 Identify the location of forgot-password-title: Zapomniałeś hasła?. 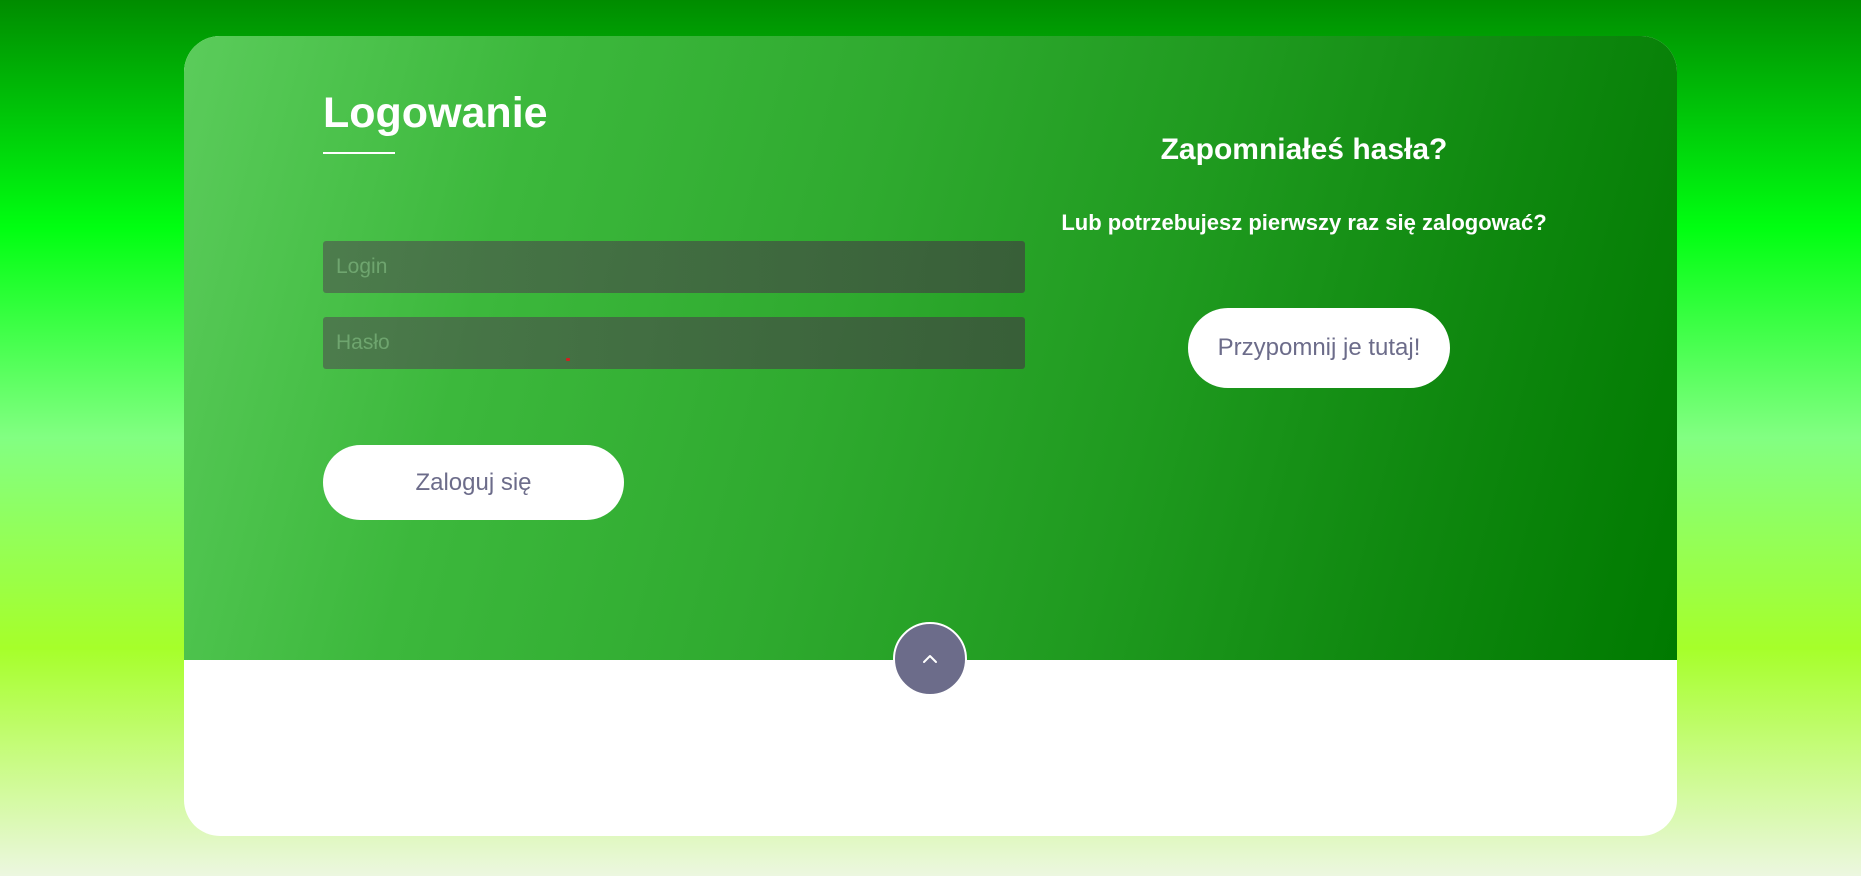
(1304, 149).